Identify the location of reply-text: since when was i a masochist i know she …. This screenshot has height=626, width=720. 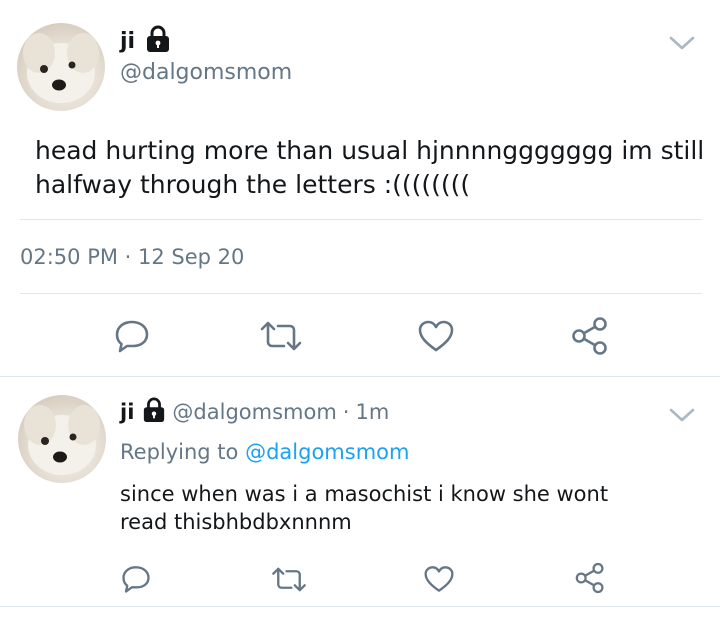
(410, 508).